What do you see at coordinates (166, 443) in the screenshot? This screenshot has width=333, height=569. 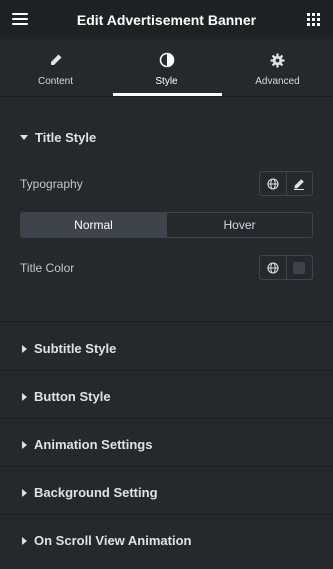 I see `animation-settings-section: Animation Settings` at bounding box center [166, 443].